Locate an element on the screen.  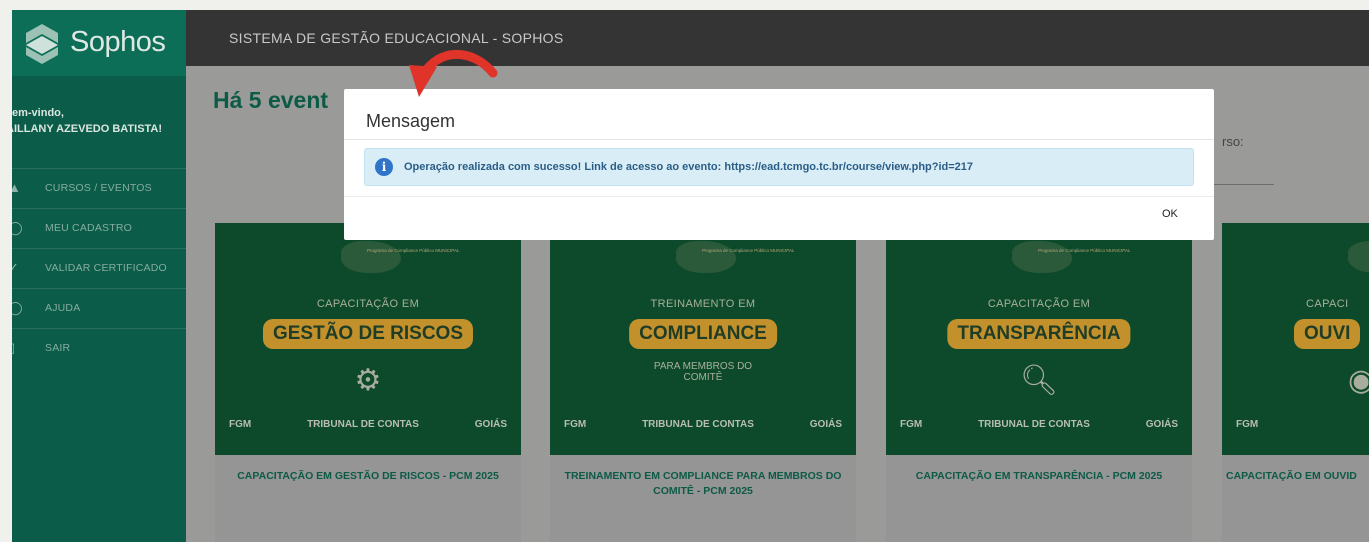
help-icon: ◯ is located at coordinates (17, 307).